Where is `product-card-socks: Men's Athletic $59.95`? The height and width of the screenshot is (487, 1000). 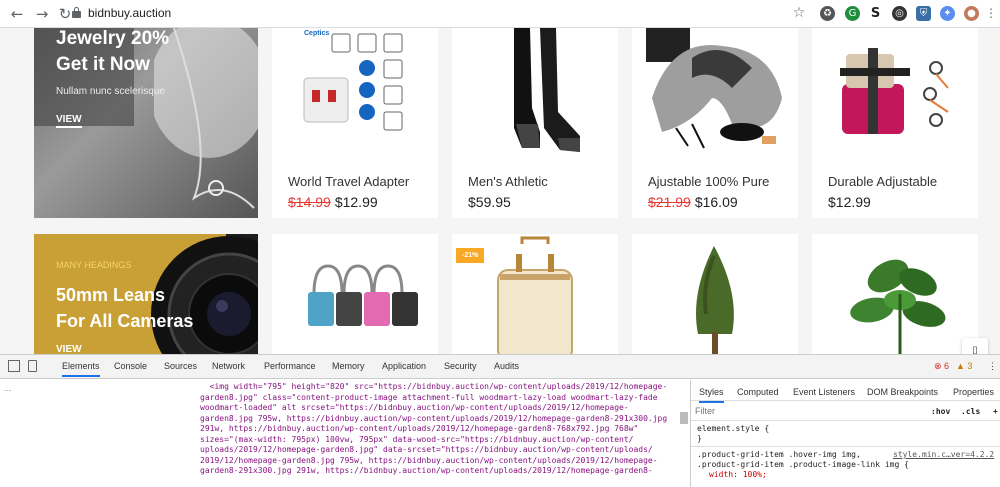
product-card-socks: Men's Athletic $59.95 is located at coordinates (535, 123).